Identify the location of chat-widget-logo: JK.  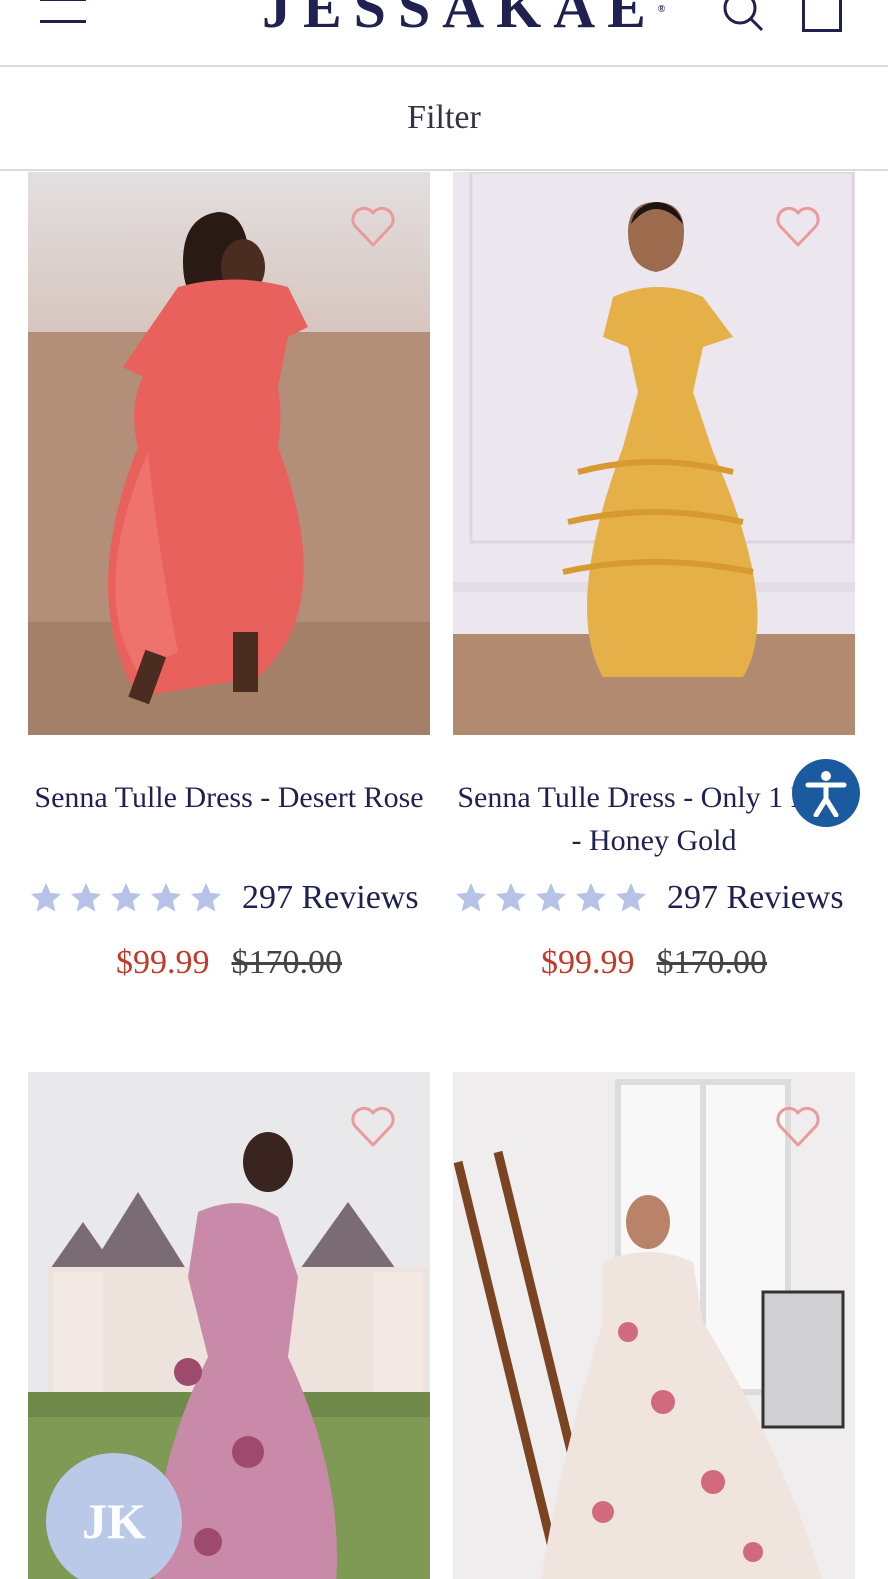
(114, 1521).